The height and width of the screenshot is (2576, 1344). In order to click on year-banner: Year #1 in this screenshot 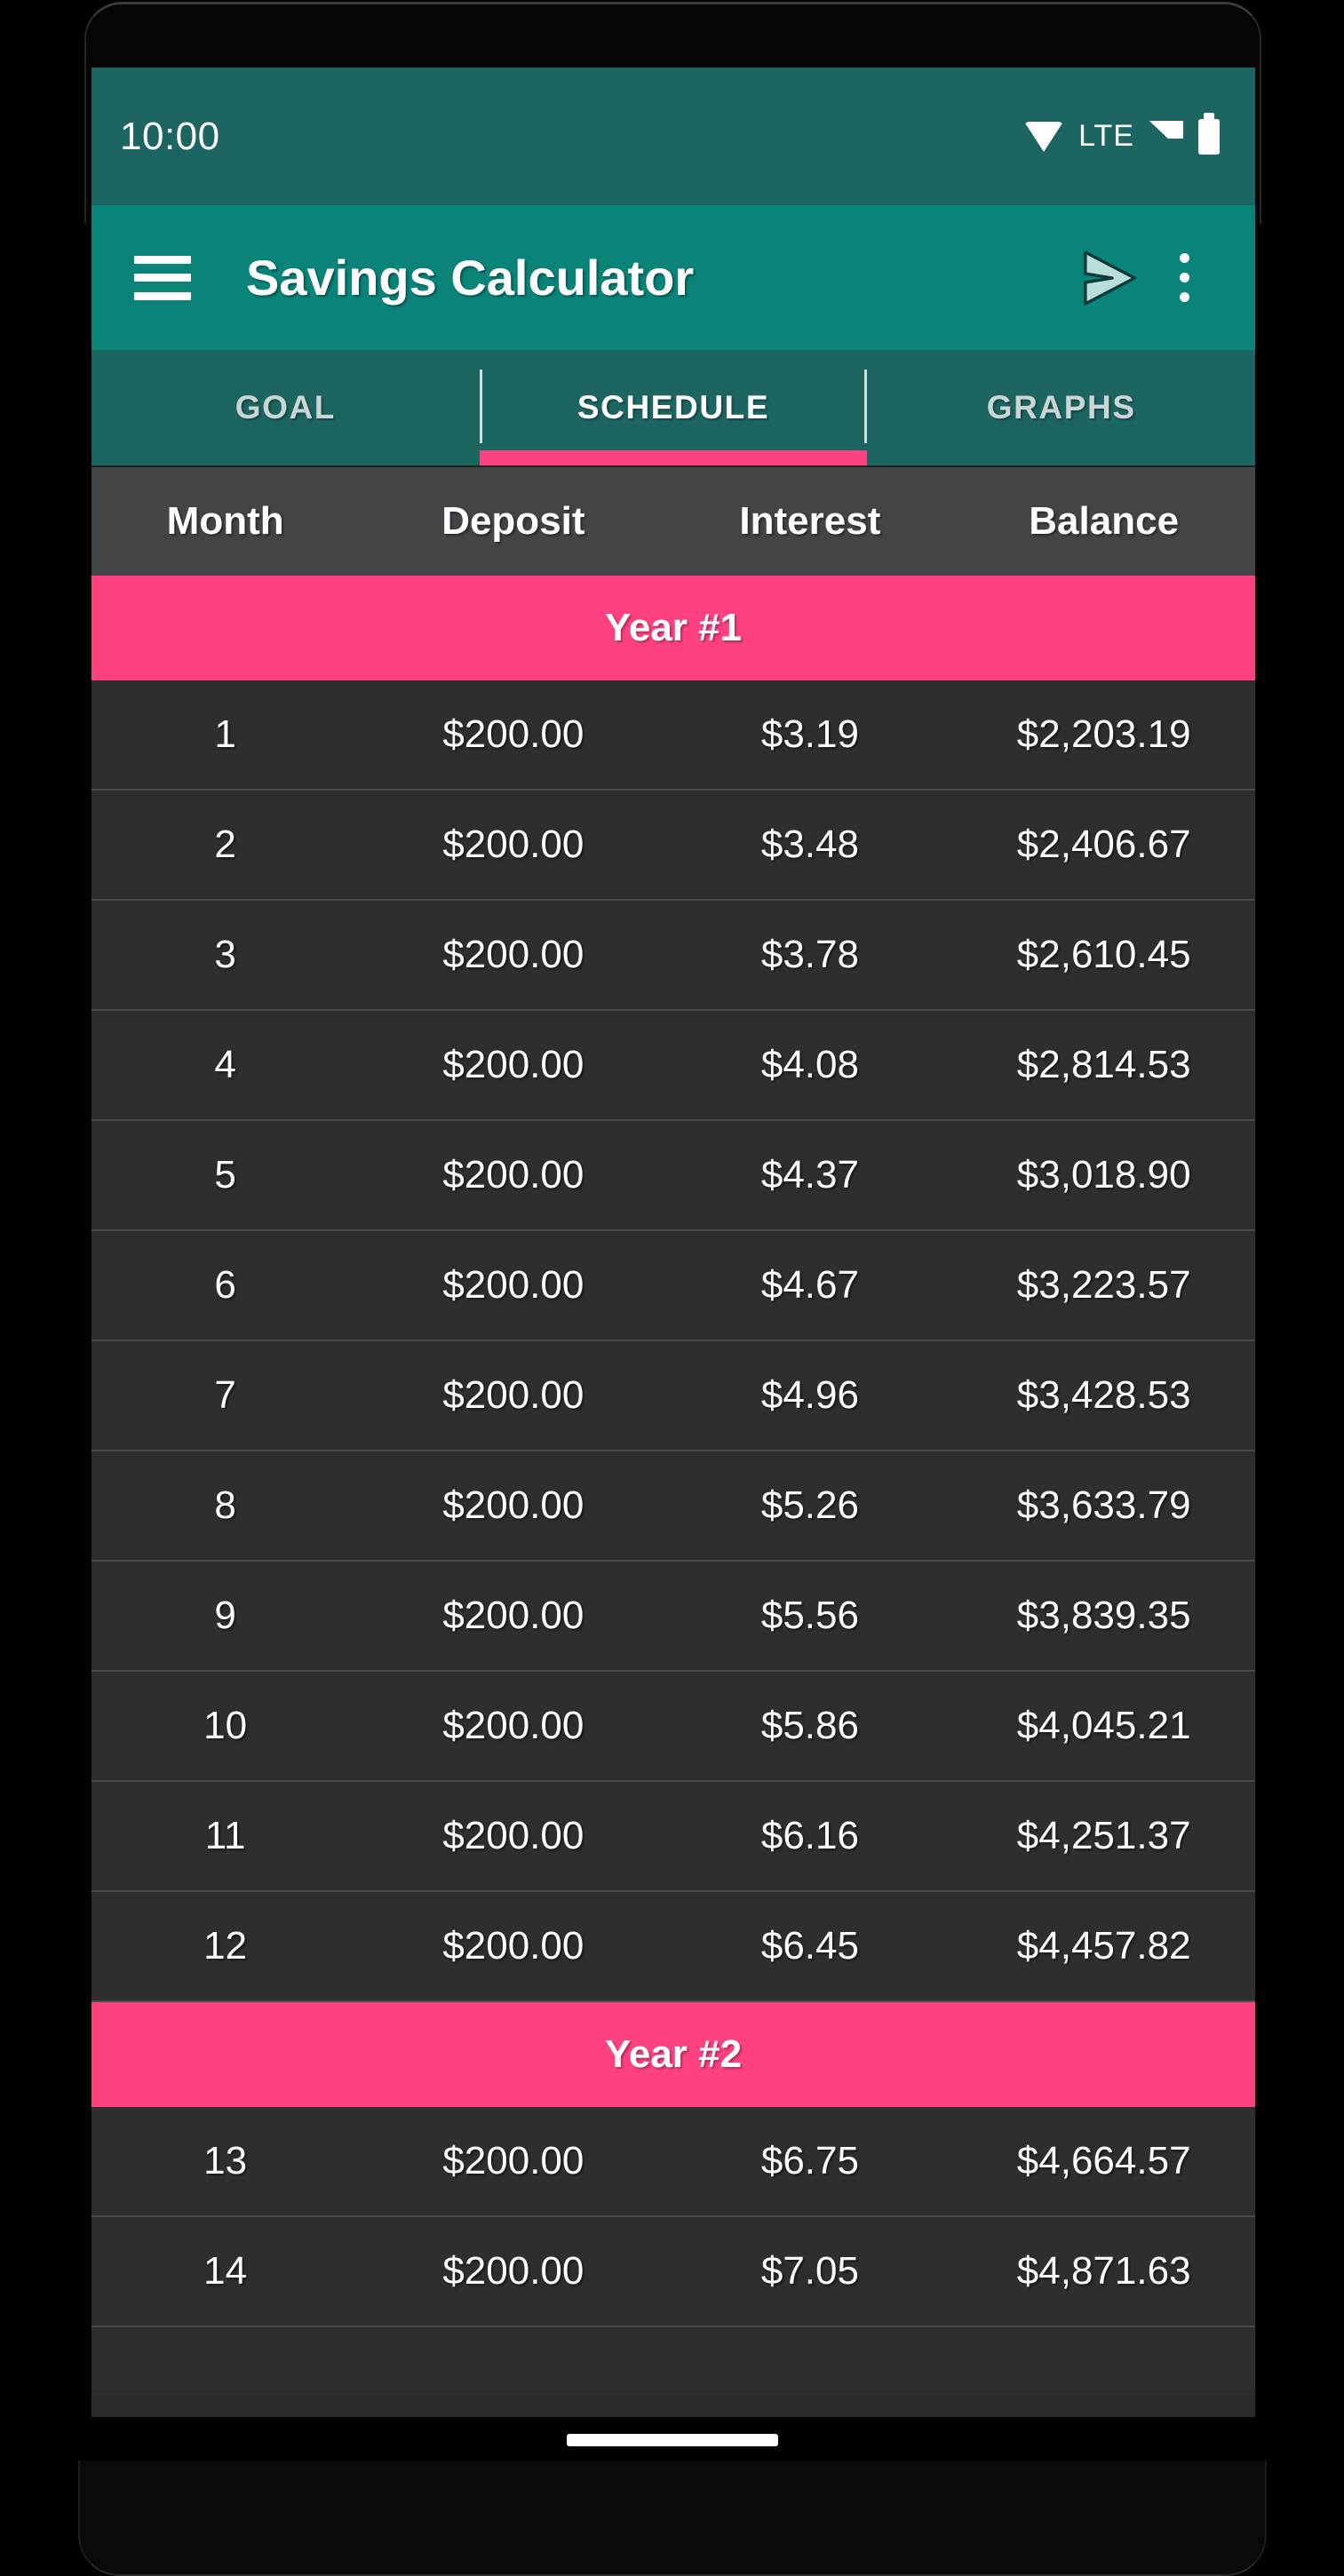, I will do `click(673, 628)`.